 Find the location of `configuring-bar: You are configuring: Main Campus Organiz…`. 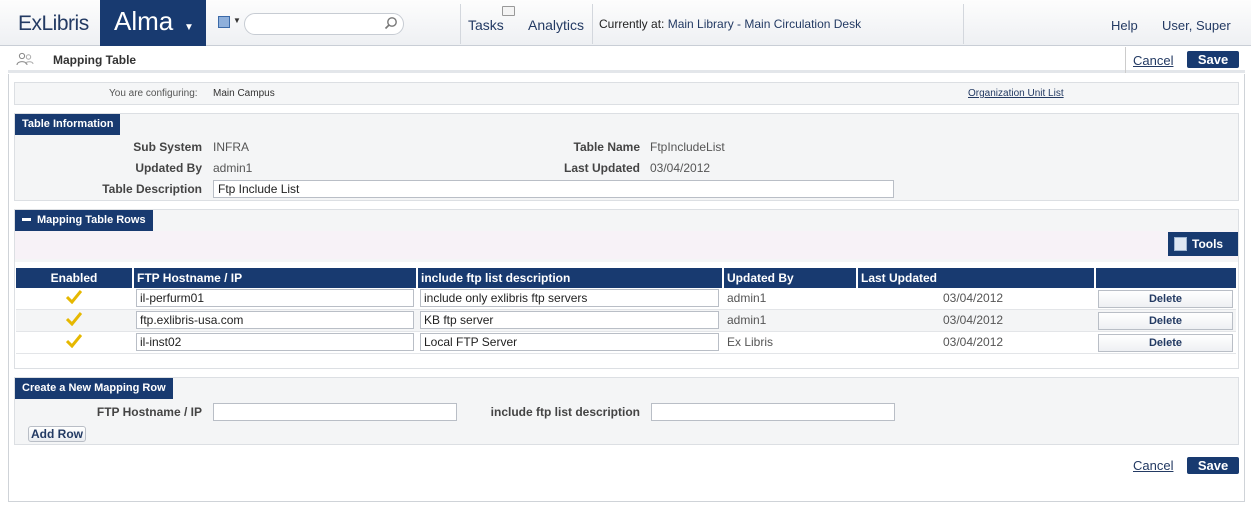

configuring-bar: You are configuring: Main Campus Organiz… is located at coordinates (626, 93).